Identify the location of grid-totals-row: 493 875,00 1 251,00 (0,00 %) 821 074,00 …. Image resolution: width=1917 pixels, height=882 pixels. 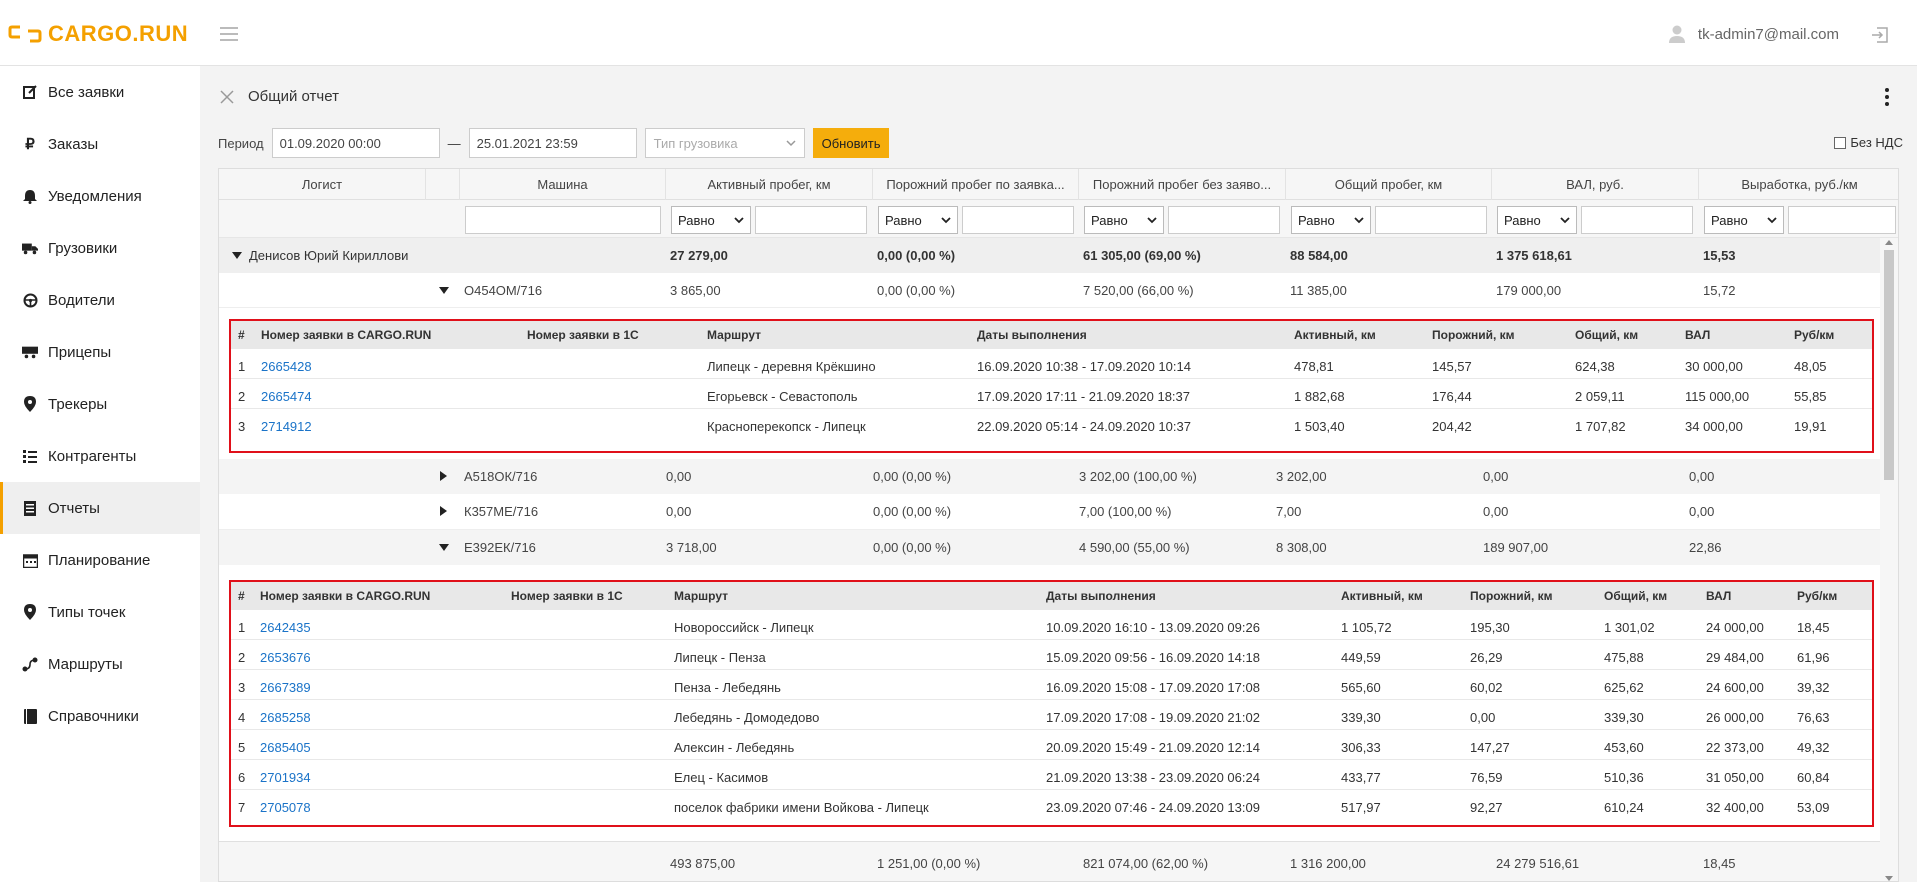
(1050, 861).